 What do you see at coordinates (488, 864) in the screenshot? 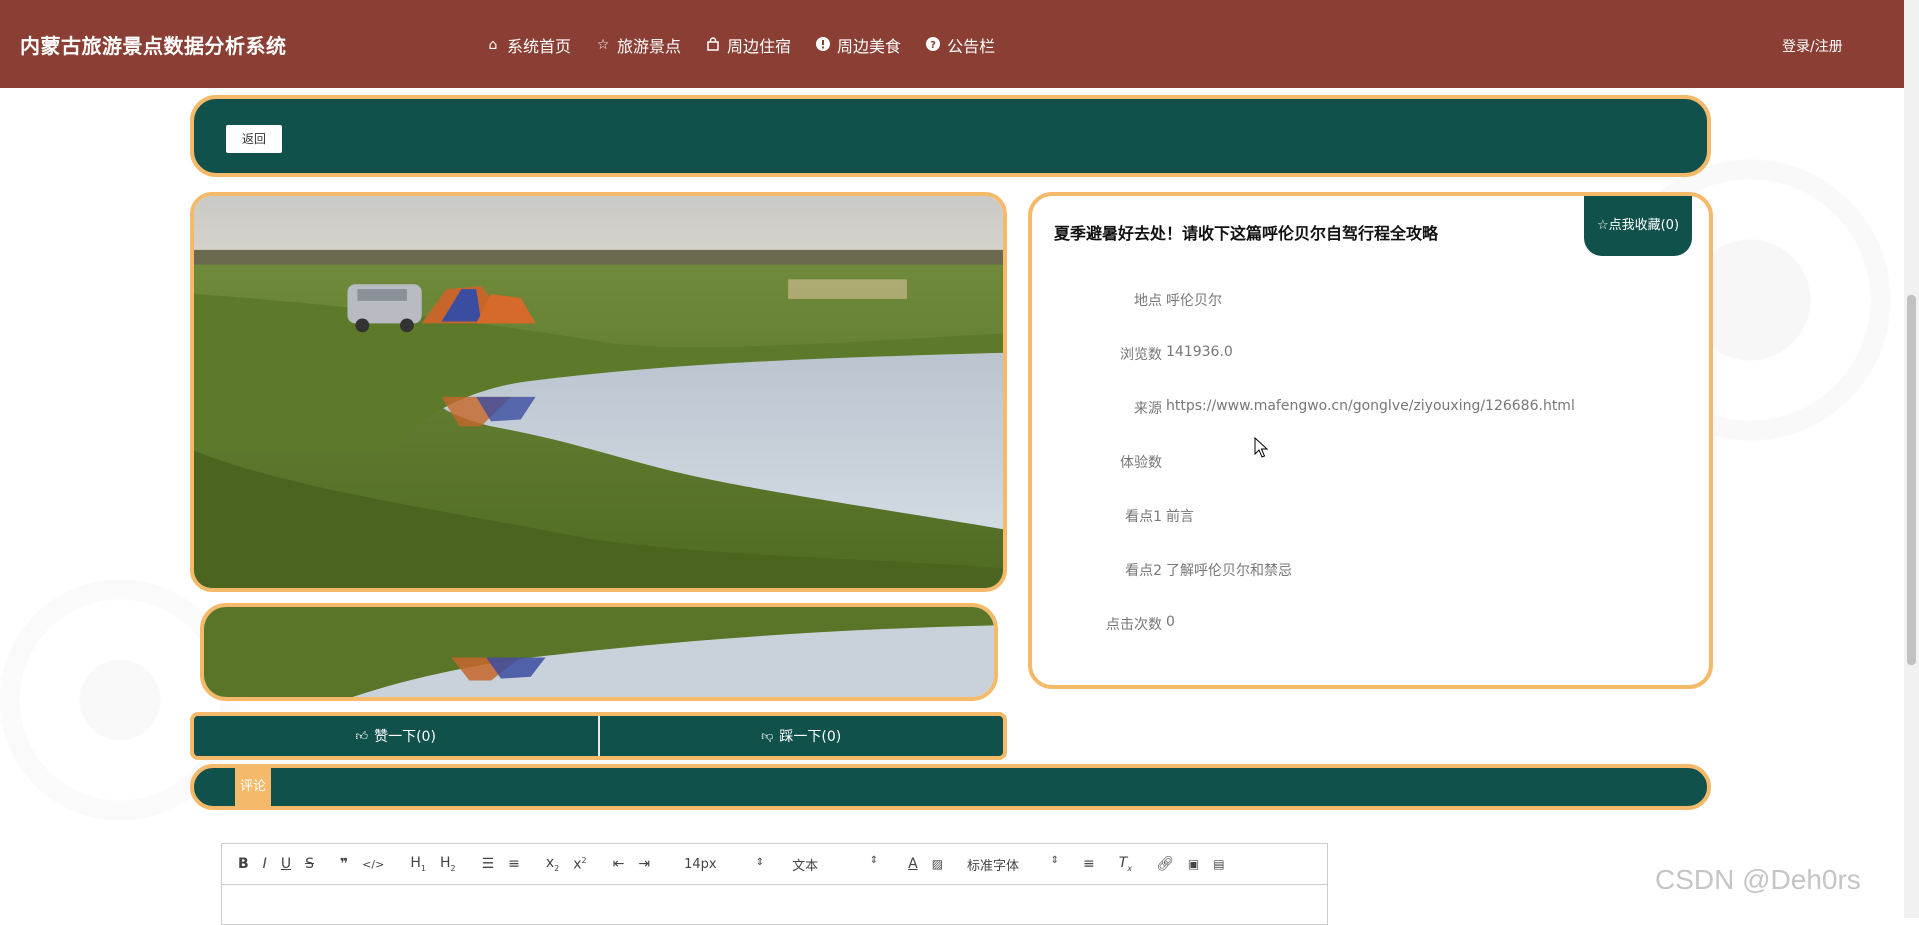
I see `ordered-list-icon: ☰` at bounding box center [488, 864].